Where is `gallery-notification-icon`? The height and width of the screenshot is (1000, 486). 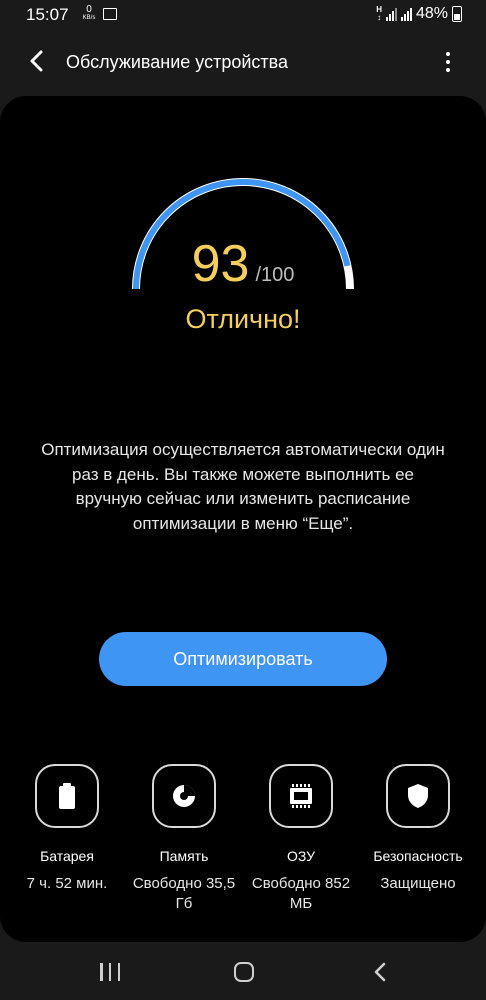 gallery-notification-icon is located at coordinates (110, 14).